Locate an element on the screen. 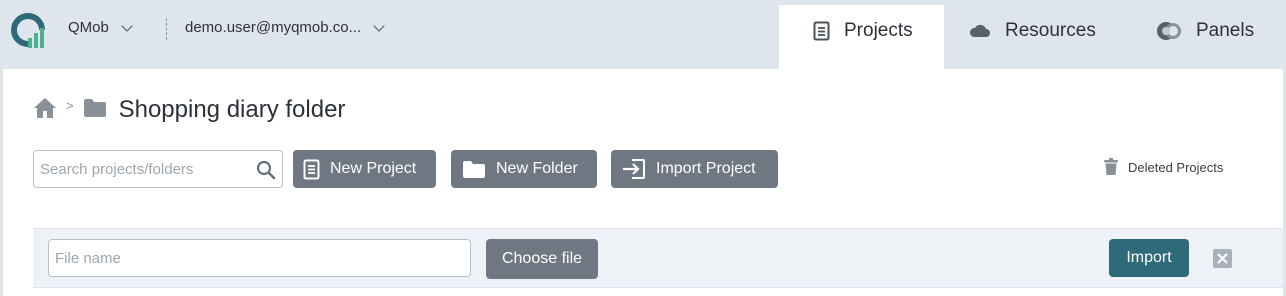  tab-panels: Panels is located at coordinates (1214, 37).